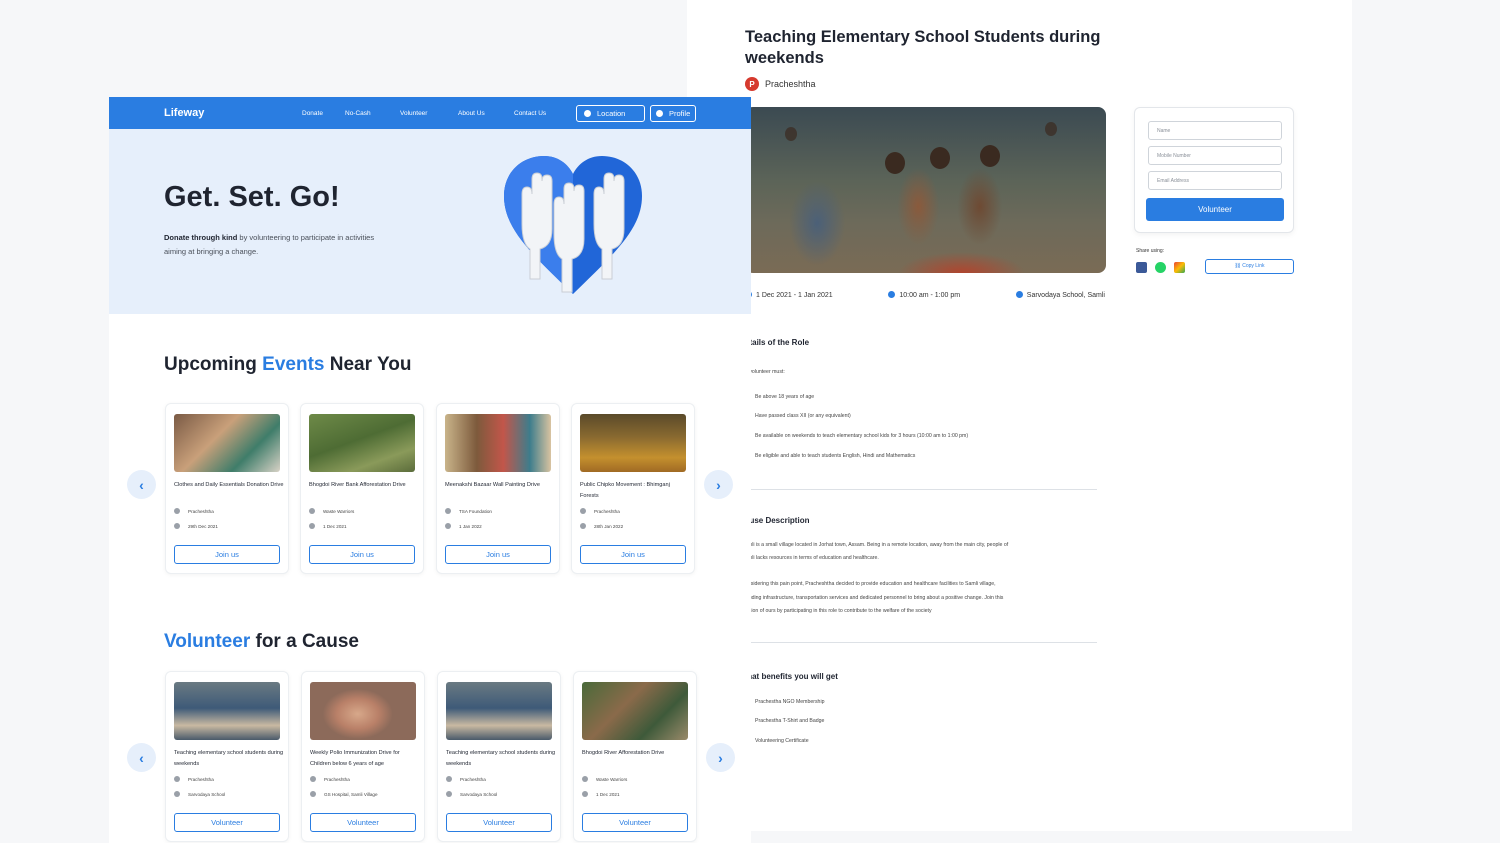 Image resolution: width=1500 pixels, height=843 pixels. Describe the element at coordinates (252, 197) in the screenshot. I see `hero-title: Get. Set. Go!` at that location.